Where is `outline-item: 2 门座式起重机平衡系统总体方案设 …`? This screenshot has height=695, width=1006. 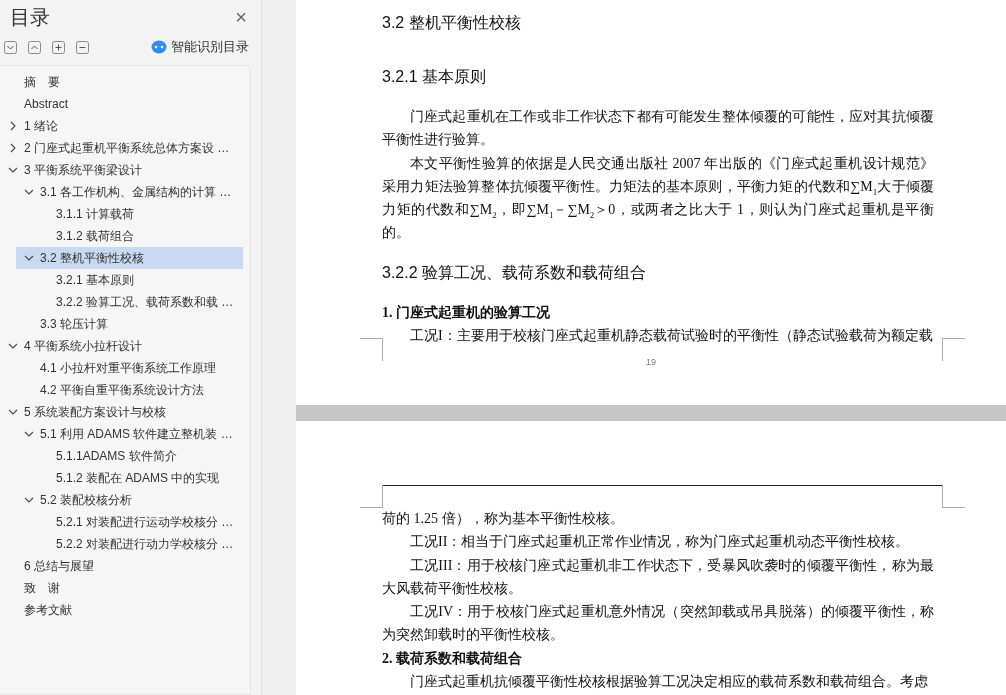
outline-item: 2 门座式起重机平衡系统总体方案设 … is located at coordinates (121, 148).